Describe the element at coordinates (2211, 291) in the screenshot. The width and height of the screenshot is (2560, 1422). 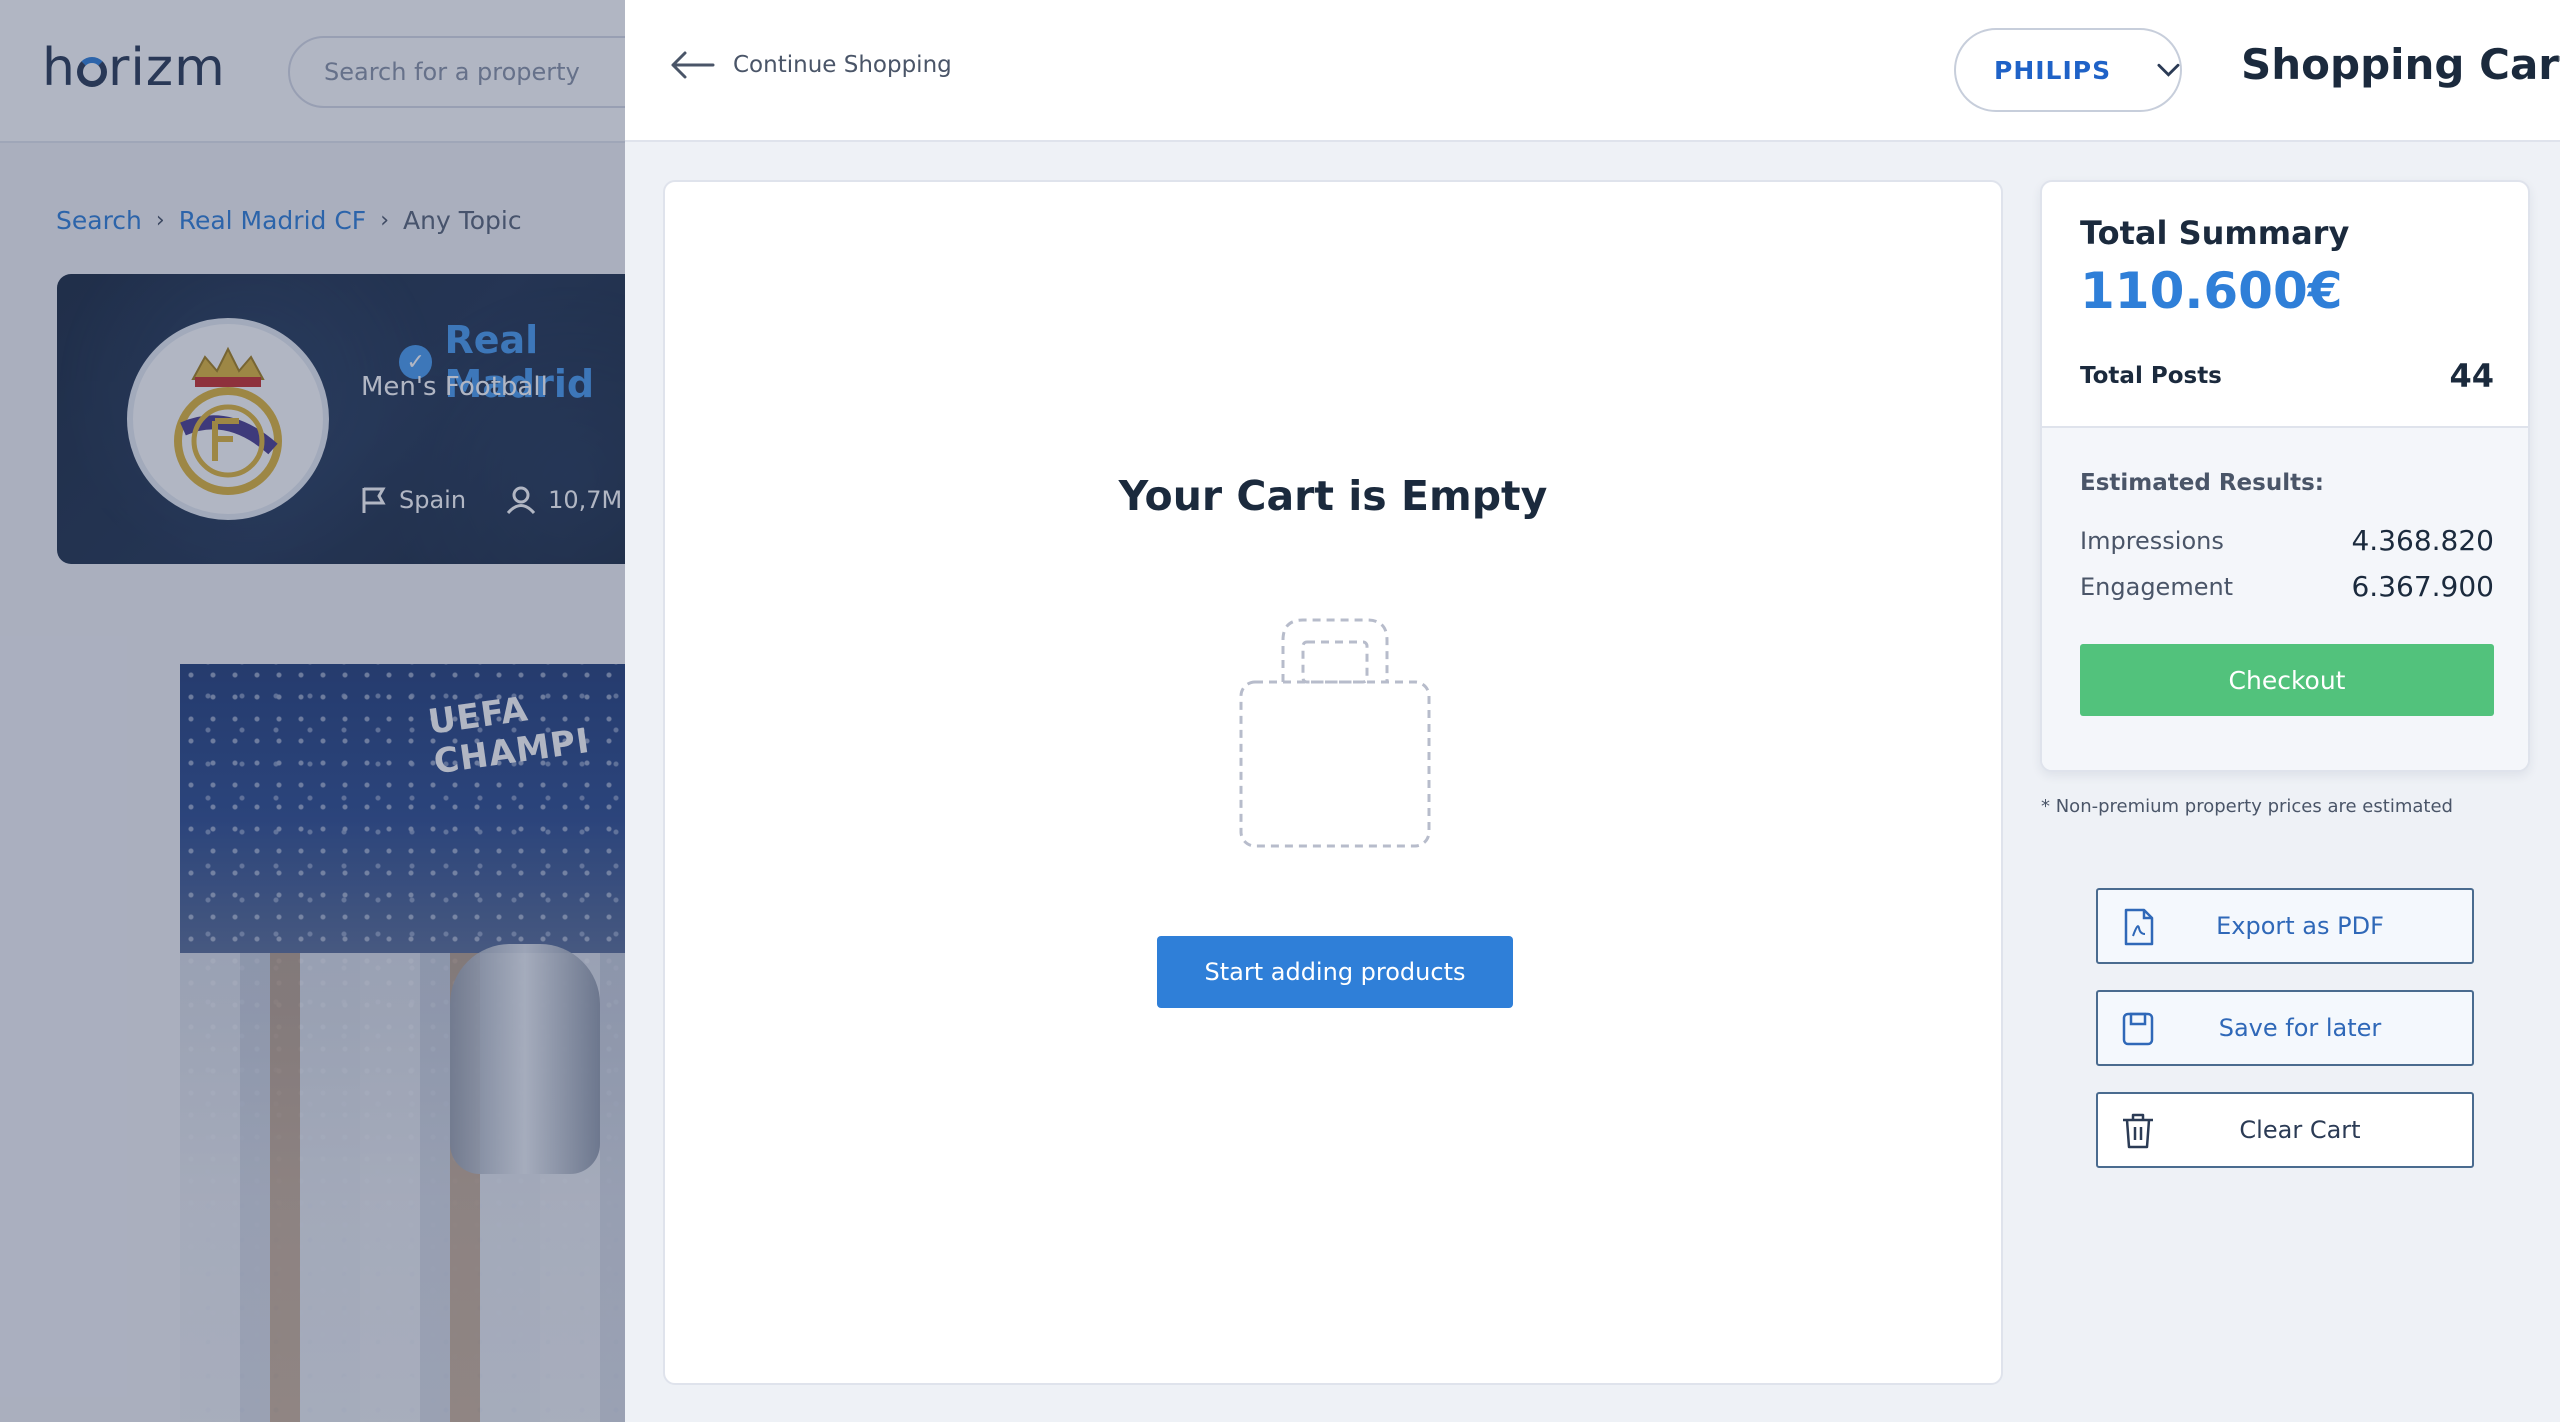
I see `total-amount: 110.600€` at that location.